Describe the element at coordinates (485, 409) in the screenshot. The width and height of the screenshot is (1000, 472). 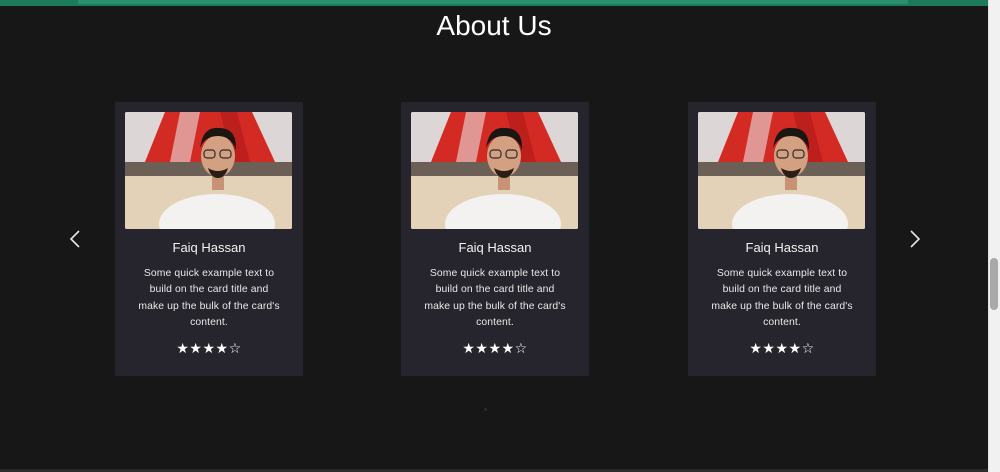
I see `carousel-indicator` at that location.